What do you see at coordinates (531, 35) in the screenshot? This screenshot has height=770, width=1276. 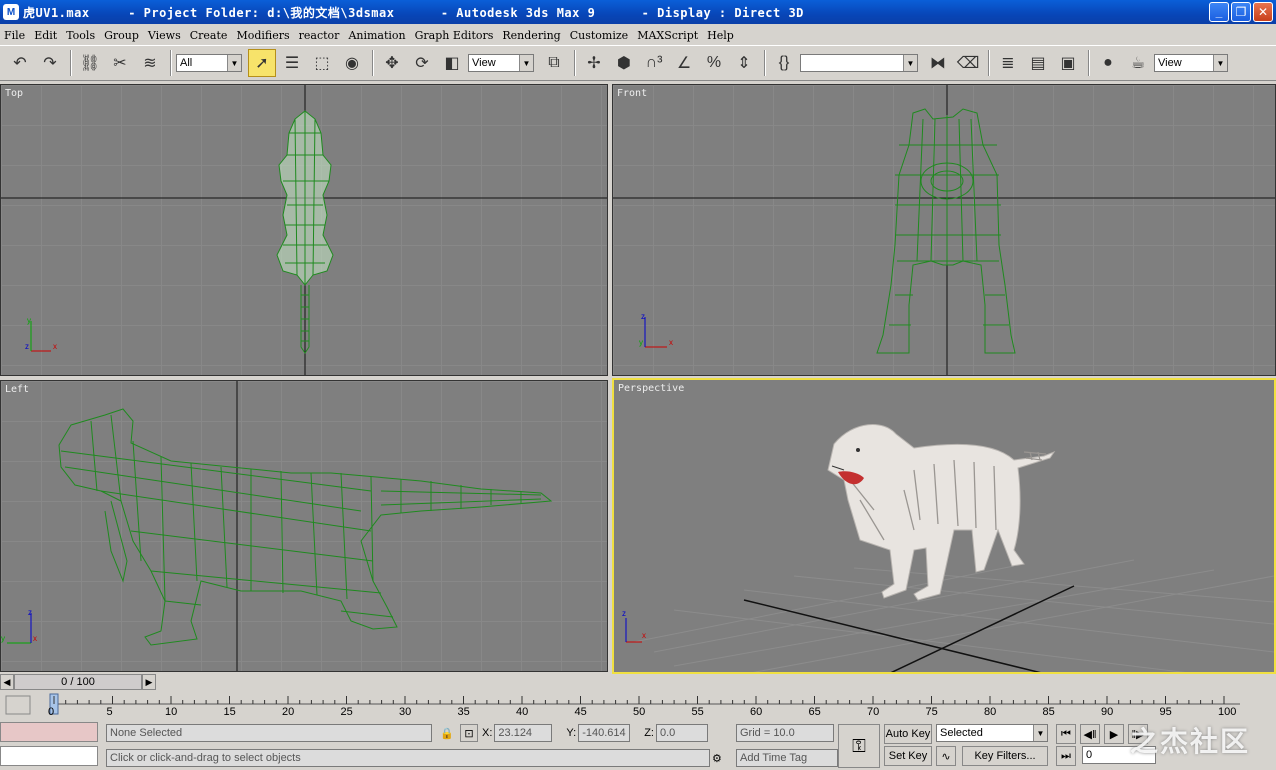 I see `menu-rendering: Rendering` at bounding box center [531, 35].